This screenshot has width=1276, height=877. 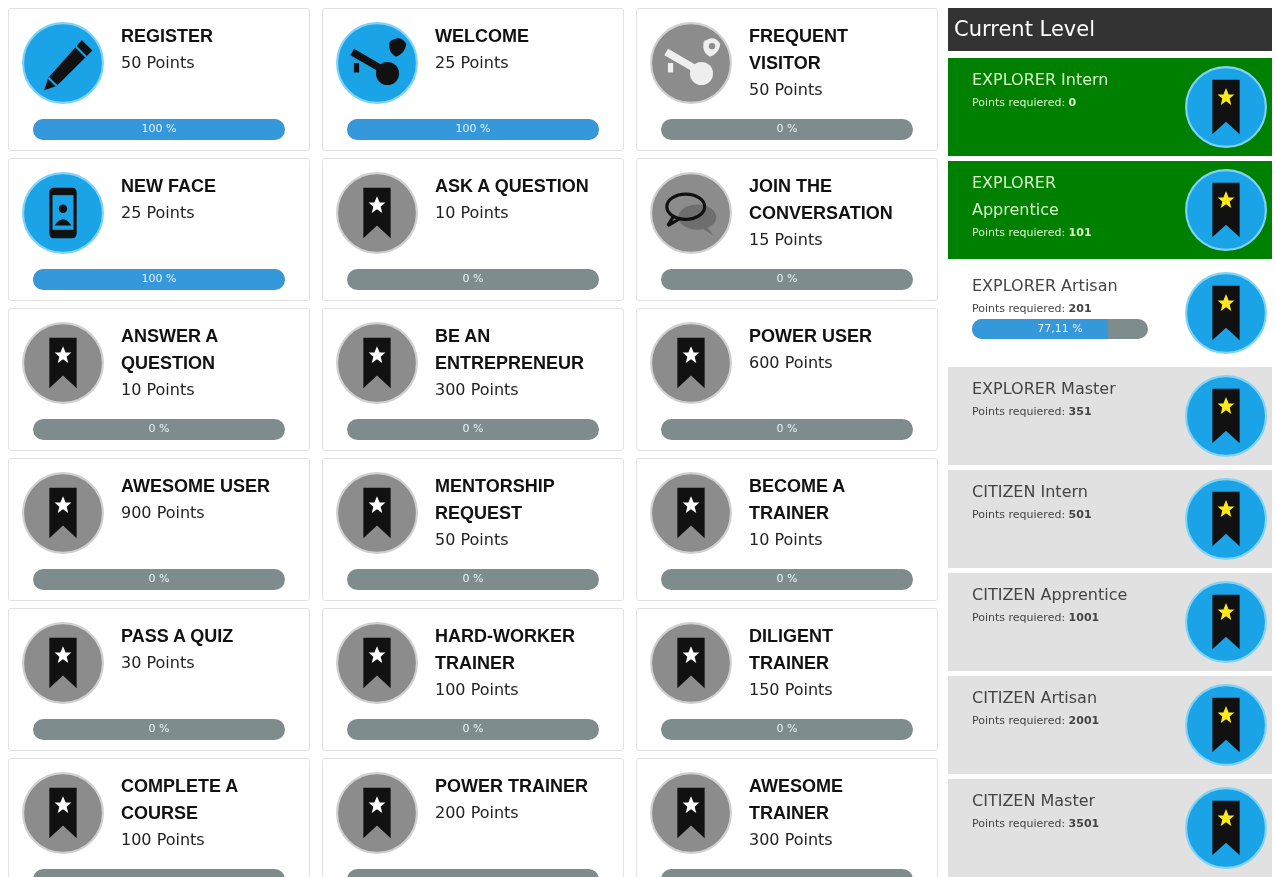 What do you see at coordinates (1032, 309) in the screenshot?
I see `points-required: Points requiered: 201` at bounding box center [1032, 309].